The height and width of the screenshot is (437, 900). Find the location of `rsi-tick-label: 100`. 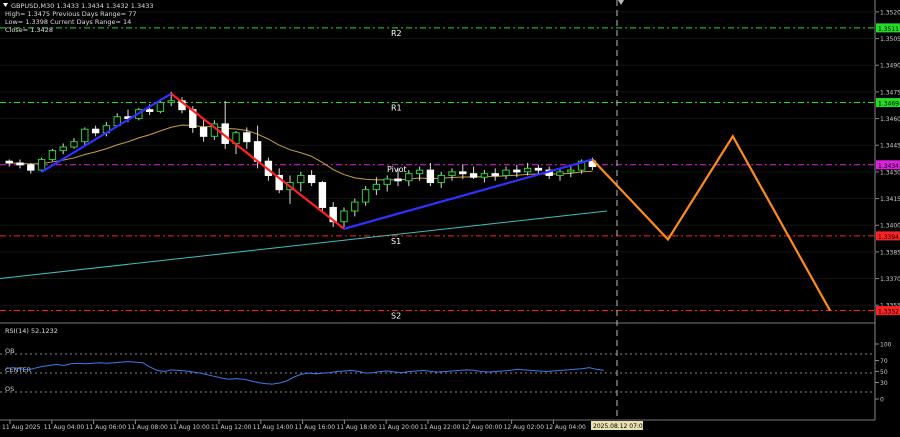

rsi-tick-label: 100 is located at coordinates (886, 345).